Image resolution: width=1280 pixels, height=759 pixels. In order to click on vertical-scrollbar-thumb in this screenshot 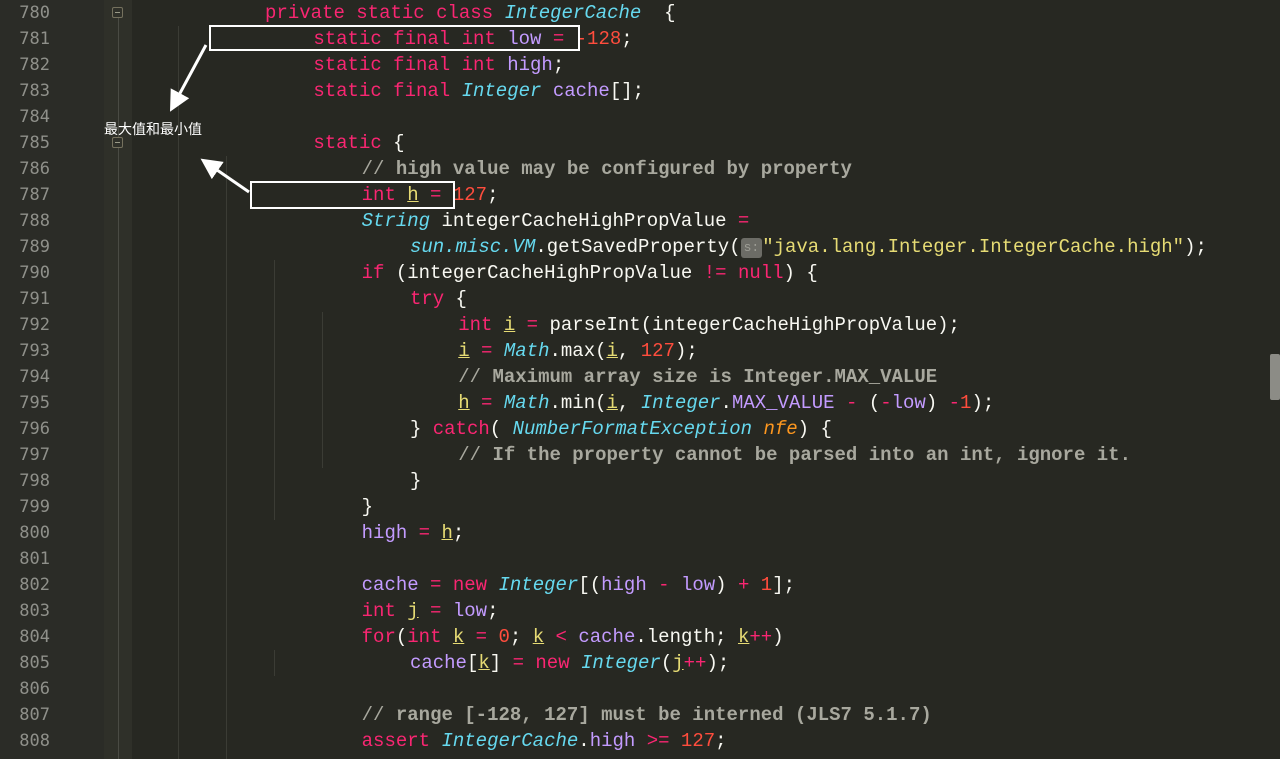, I will do `click(1275, 377)`.